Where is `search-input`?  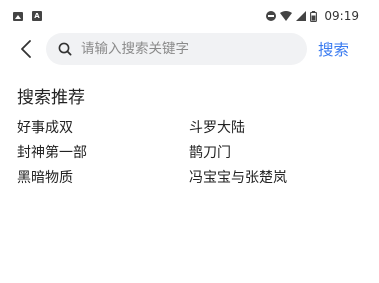 search-input is located at coordinates (186, 49).